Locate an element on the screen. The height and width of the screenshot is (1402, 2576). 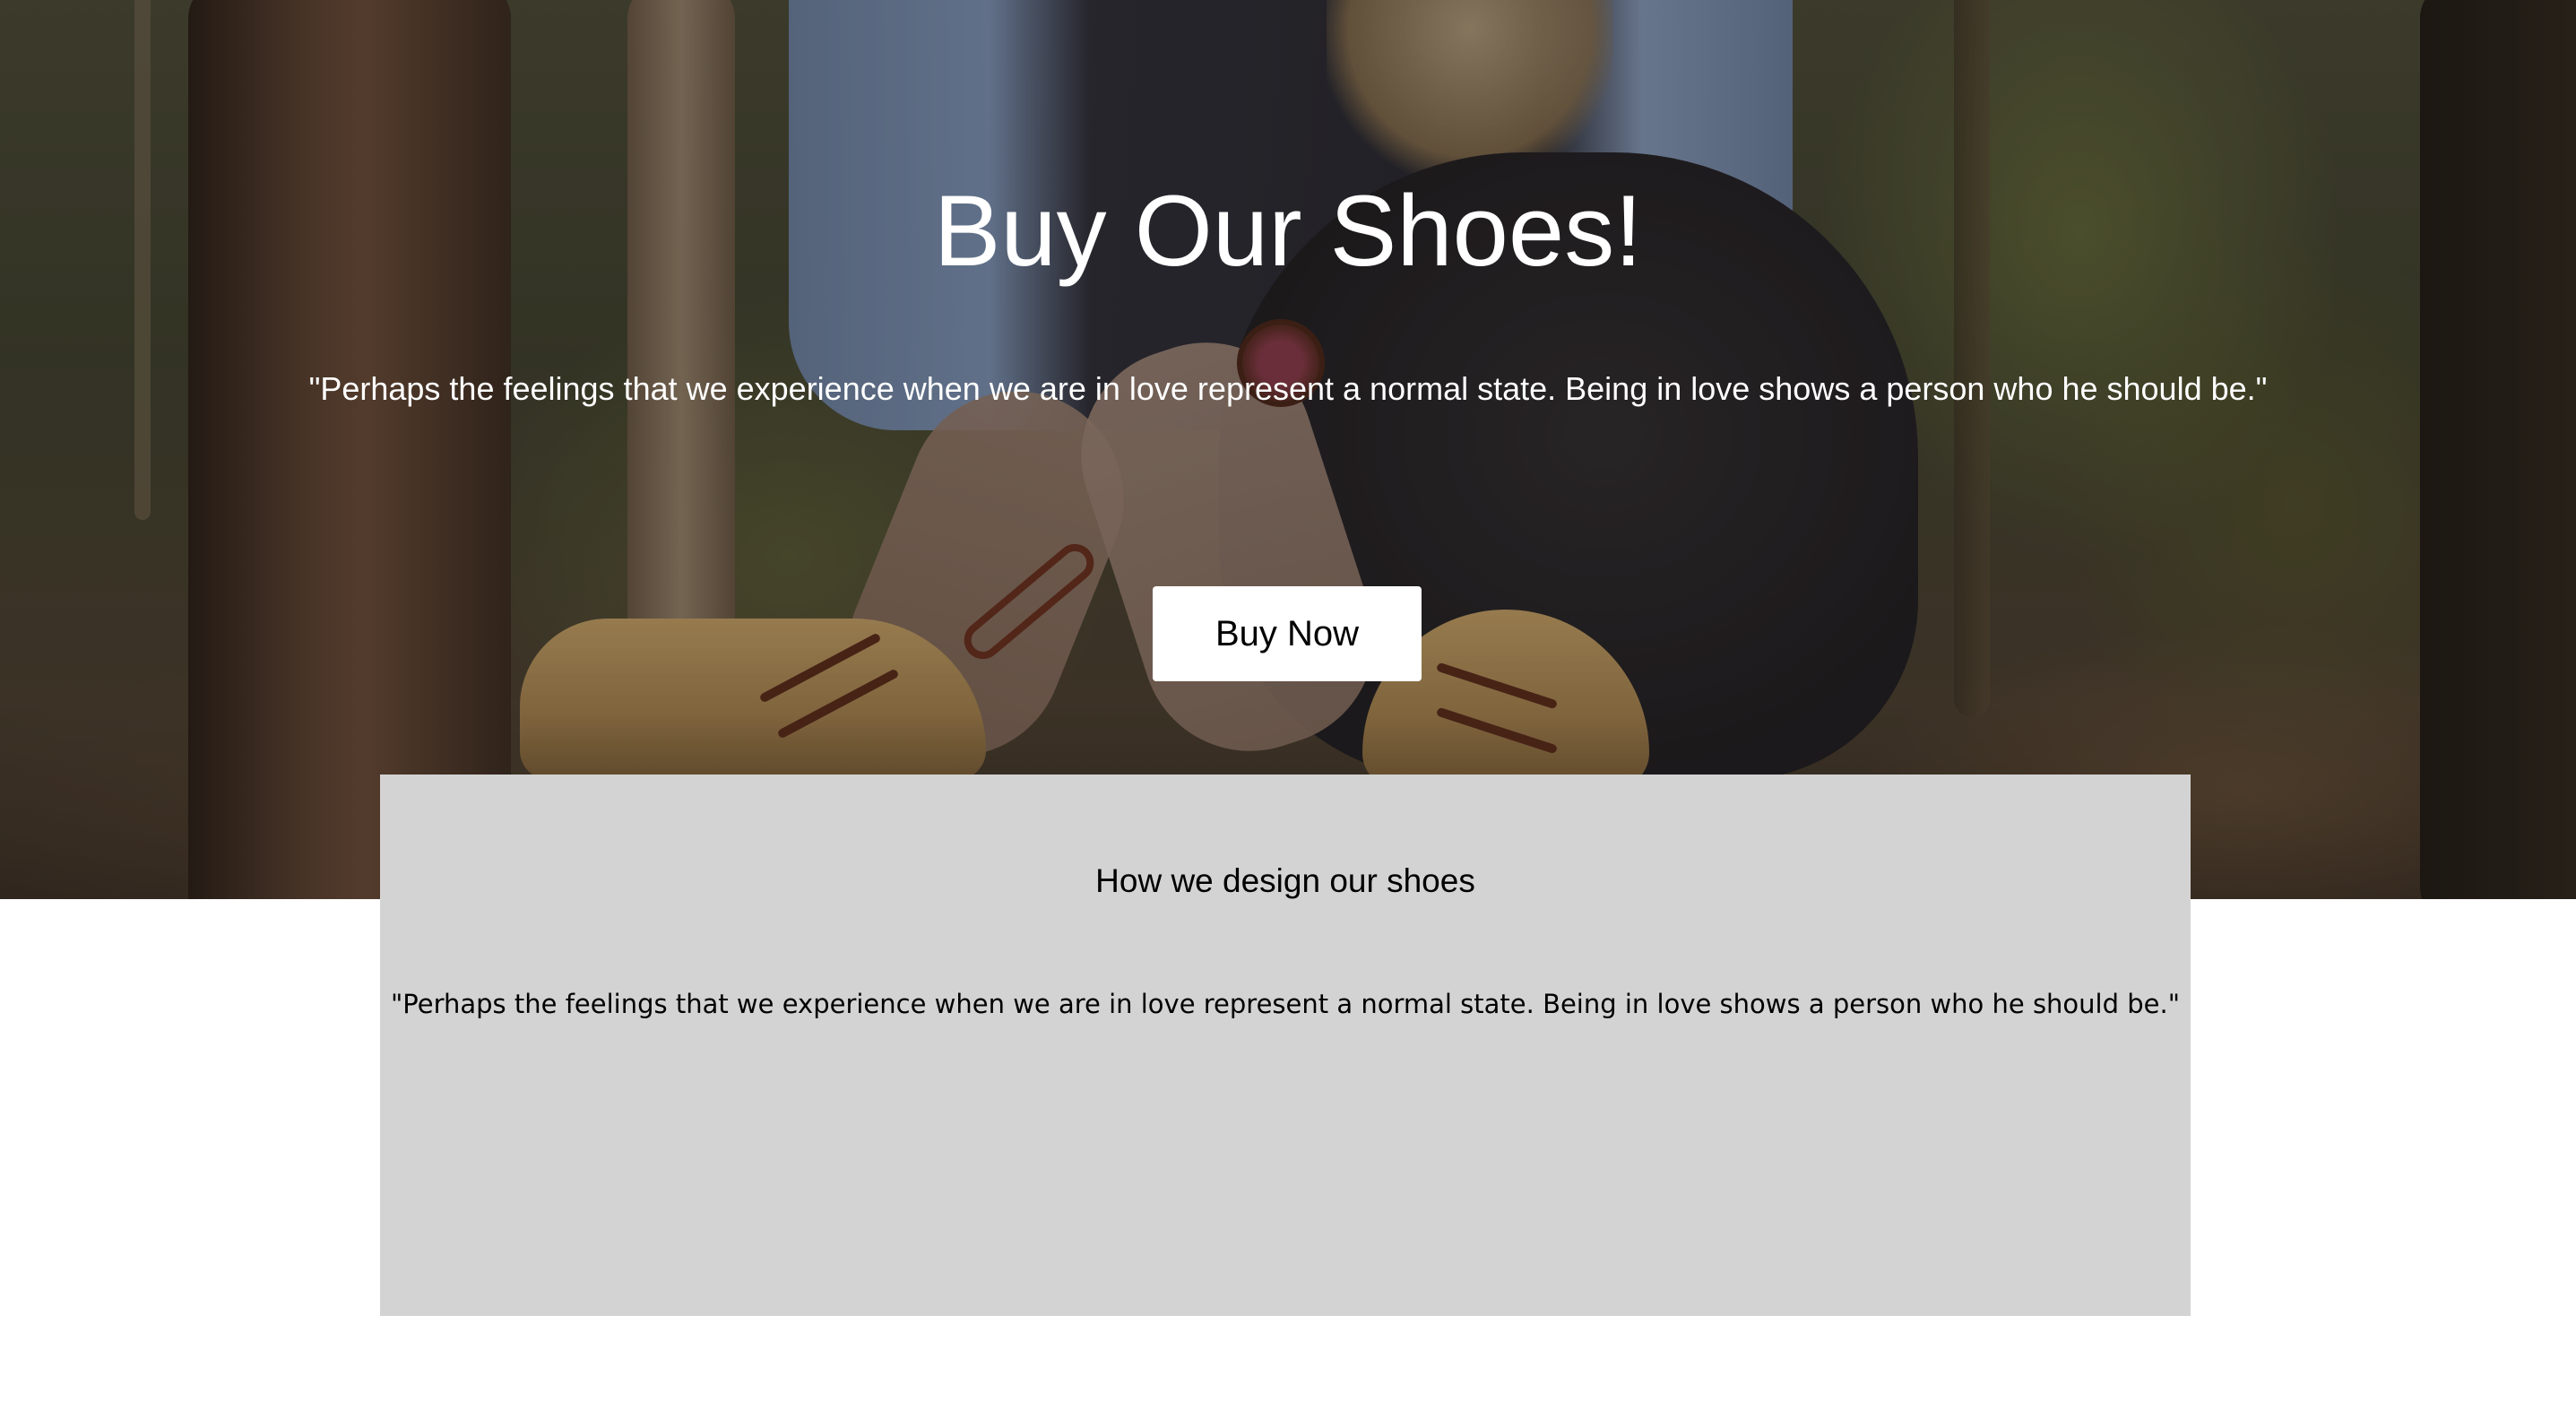
buy-now-button: Buy Now is located at coordinates (1287, 633).